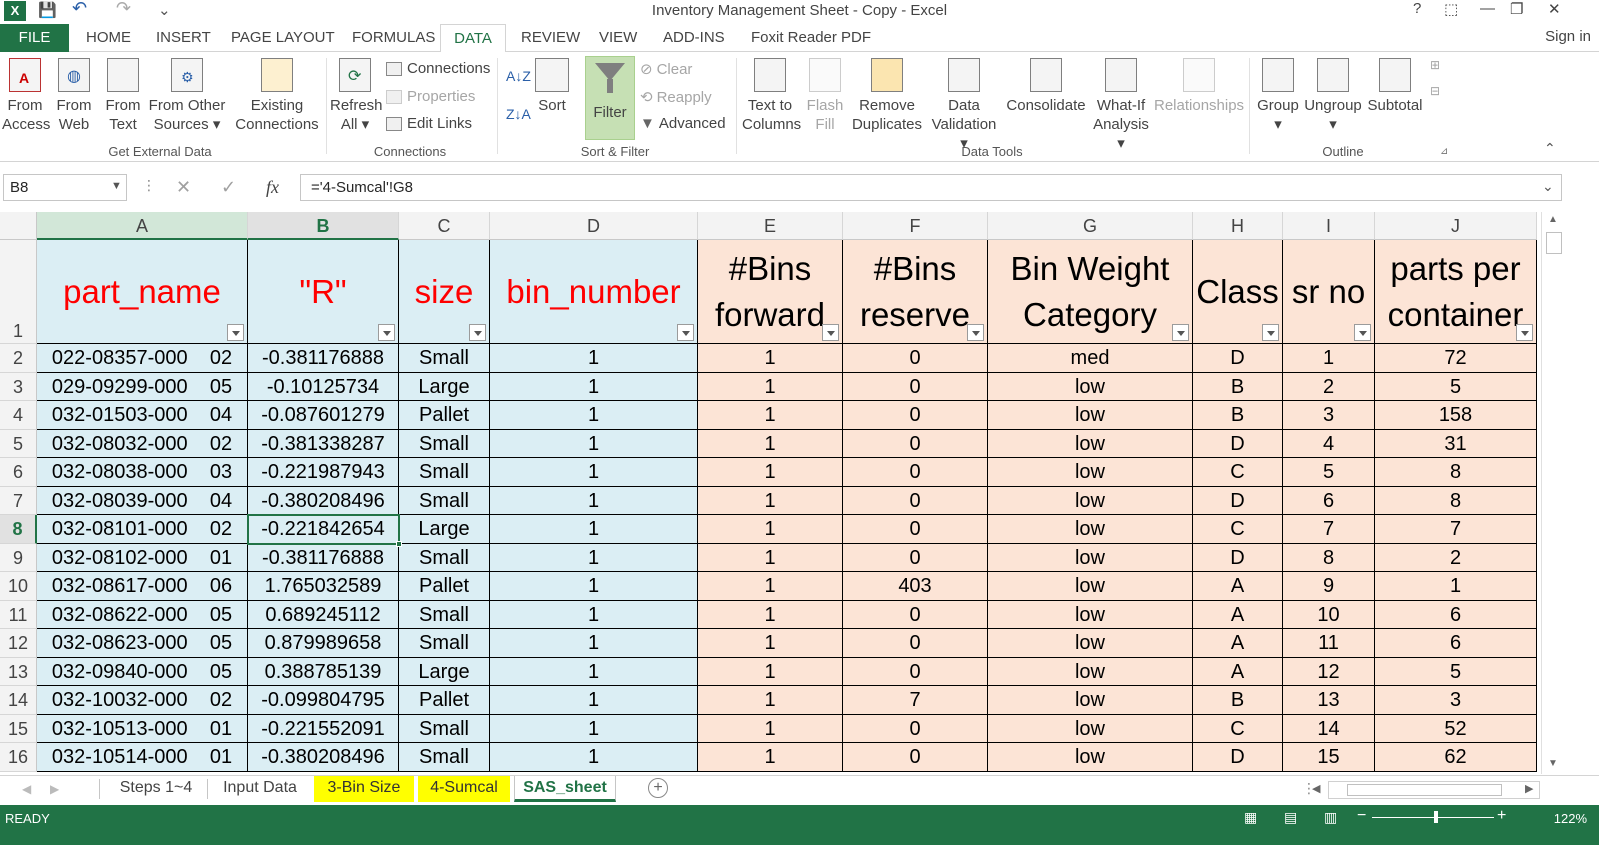 The image size is (1599, 845). What do you see at coordinates (1424, 790) in the screenshot?
I see `hscroll-thumb` at bounding box center [1424, 790].